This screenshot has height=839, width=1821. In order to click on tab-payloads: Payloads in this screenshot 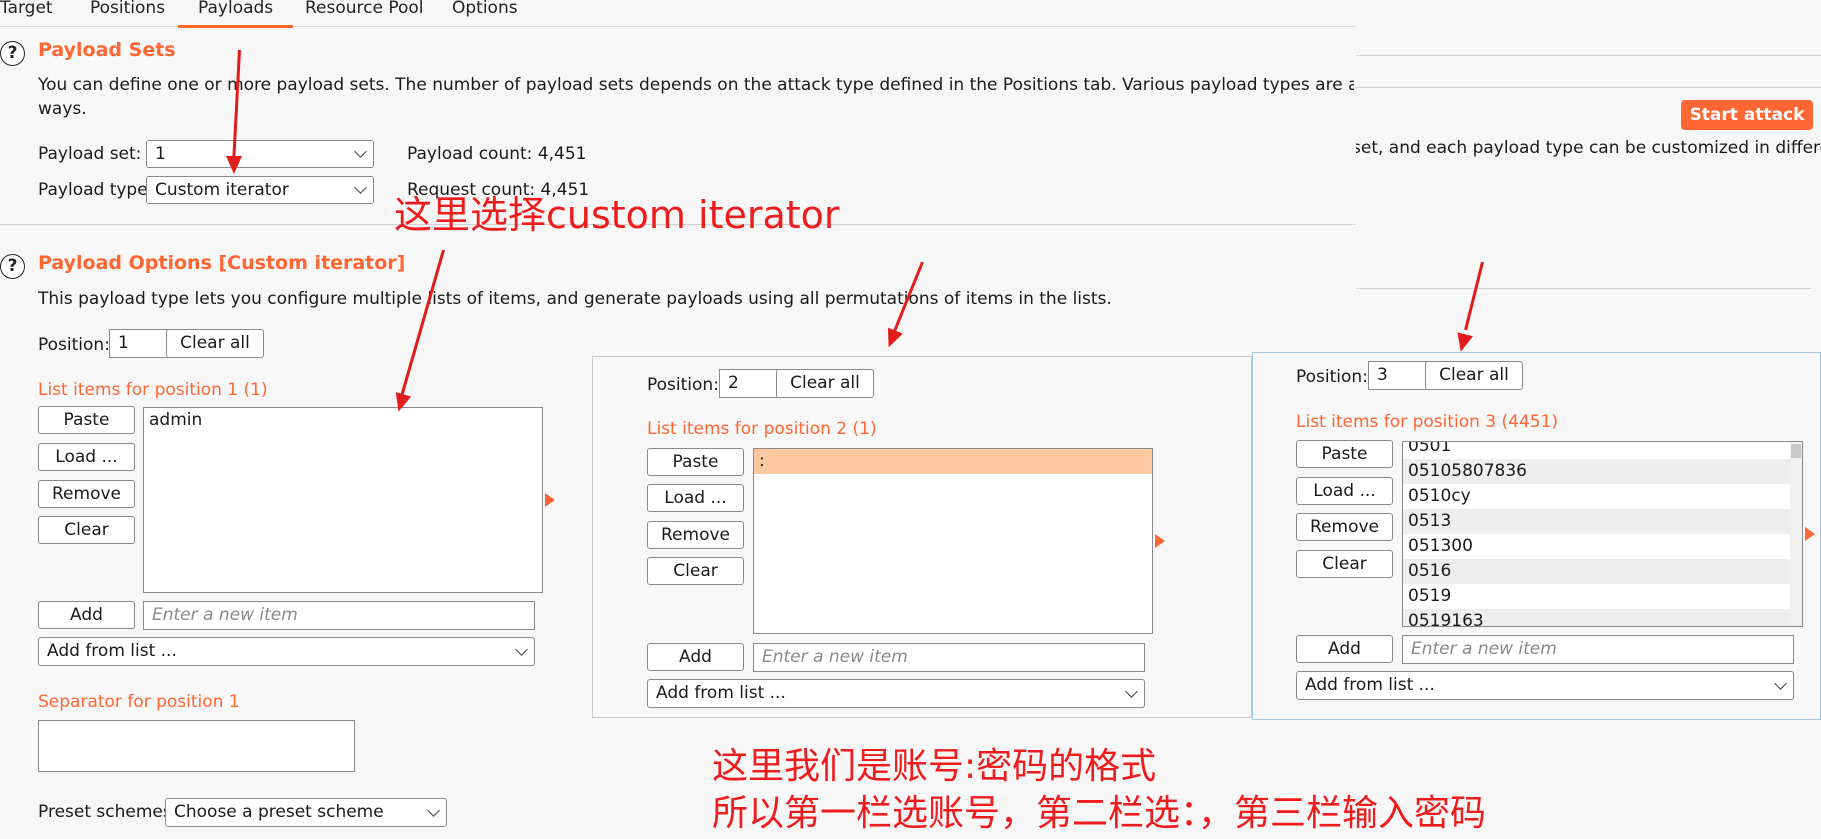, I will do `click(236, 14)`.